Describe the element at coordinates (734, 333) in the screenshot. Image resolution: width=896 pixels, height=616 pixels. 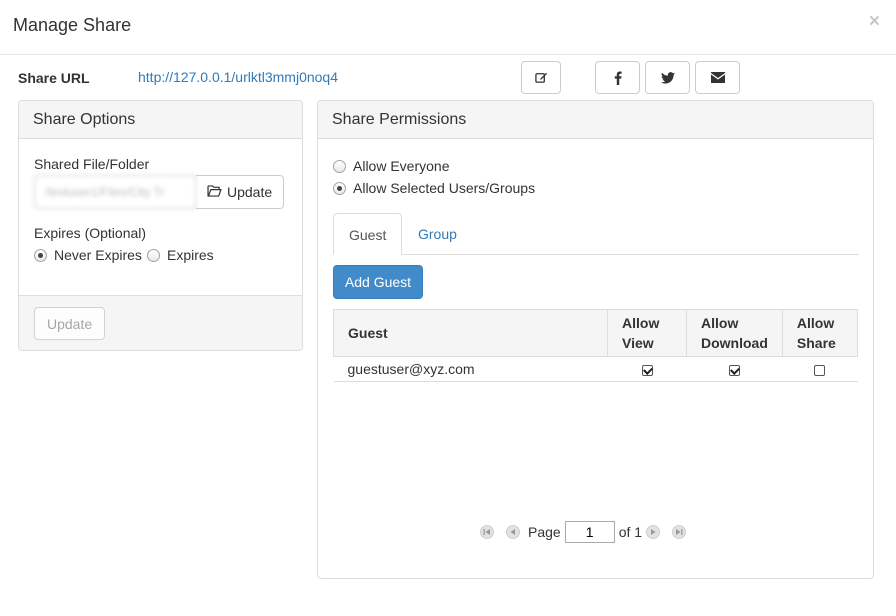
I see `column-header-allow-download: Allow Download` at that location.